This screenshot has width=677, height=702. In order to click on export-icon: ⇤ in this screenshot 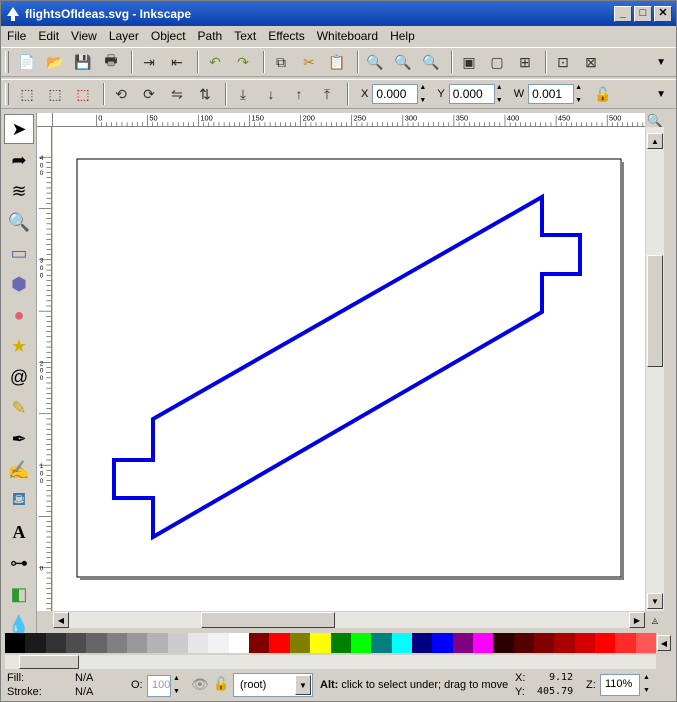, I will do `click(177, 62)`.